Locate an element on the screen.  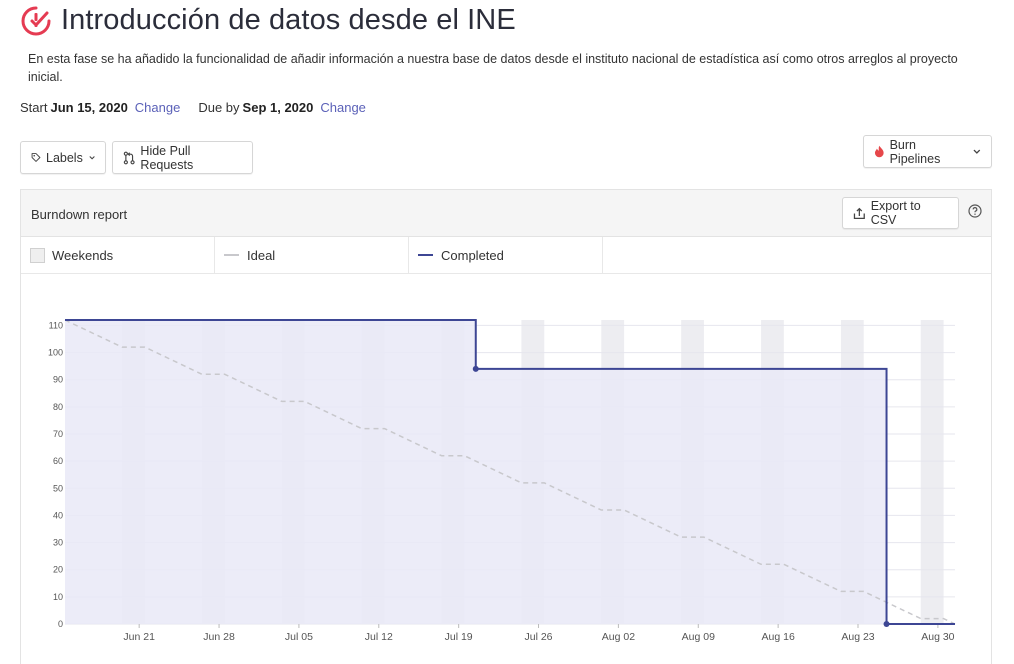
y-tick-label: 50 is located at coordinates (58, 488).